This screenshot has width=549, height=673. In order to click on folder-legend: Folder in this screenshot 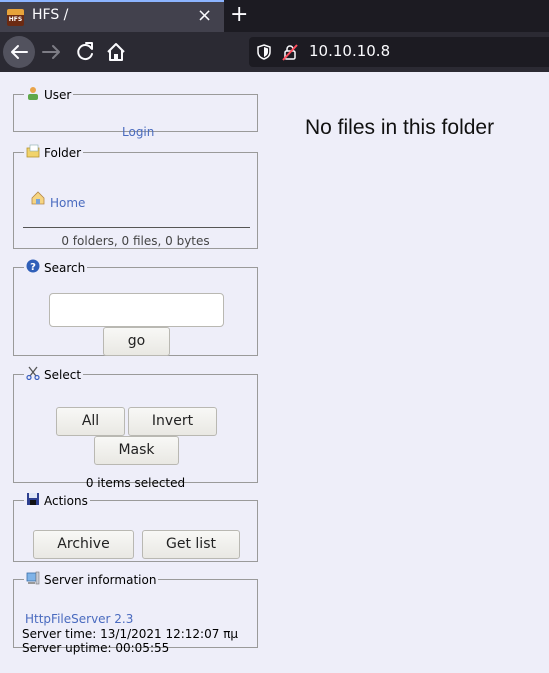, I will do `click(53, 152)`.